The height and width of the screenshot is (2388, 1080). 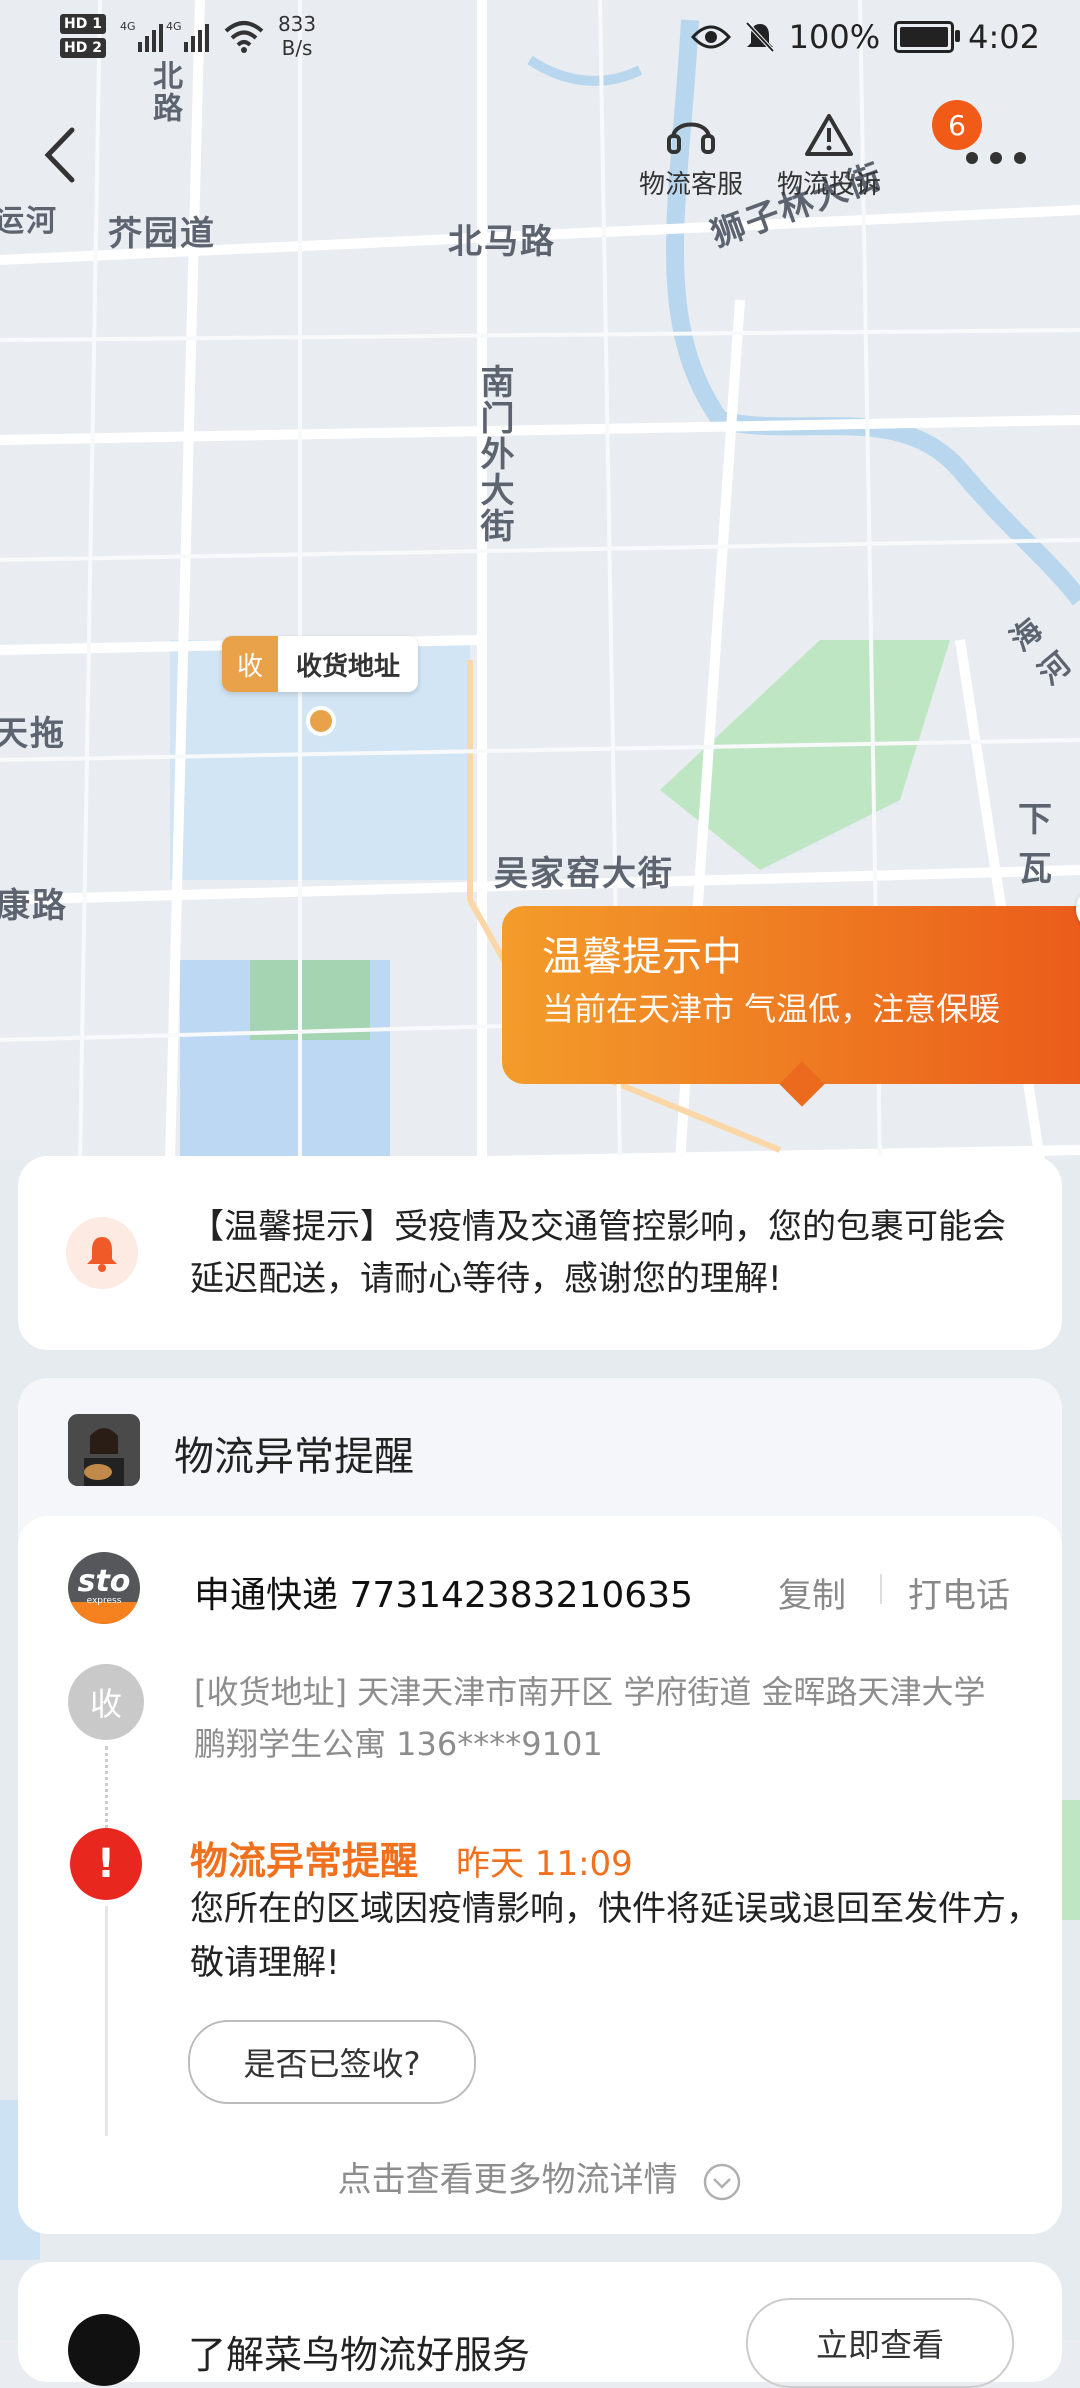 I want to click on event-title: 物流异常提醒, so click(x=304, y=1861).